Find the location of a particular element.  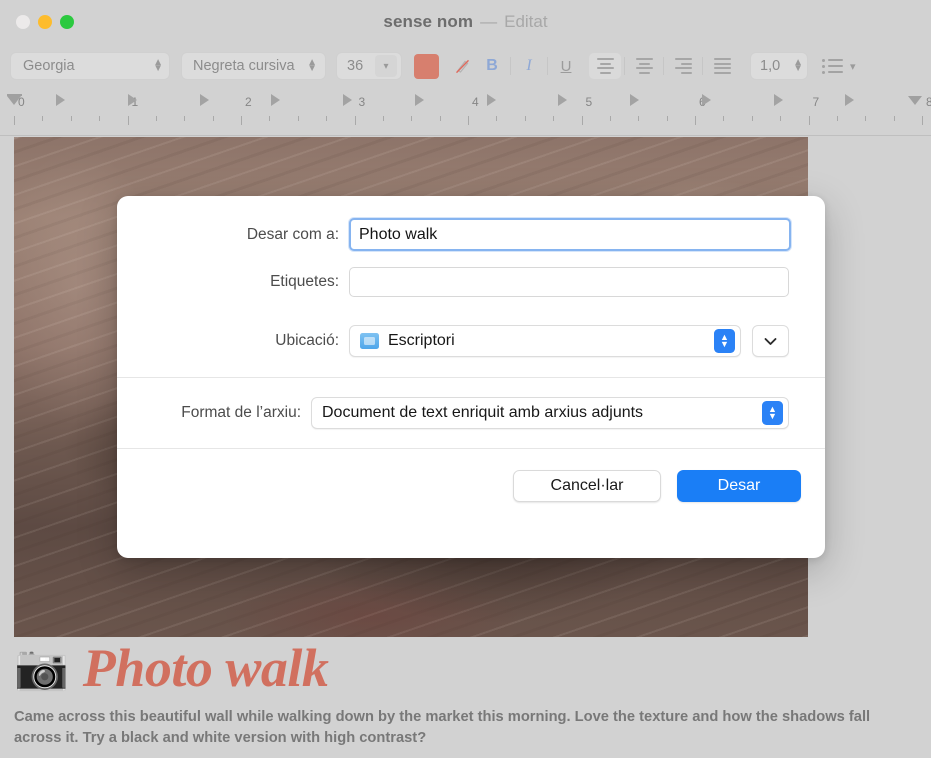

bold-label: B is located at coordinates (492, 65).